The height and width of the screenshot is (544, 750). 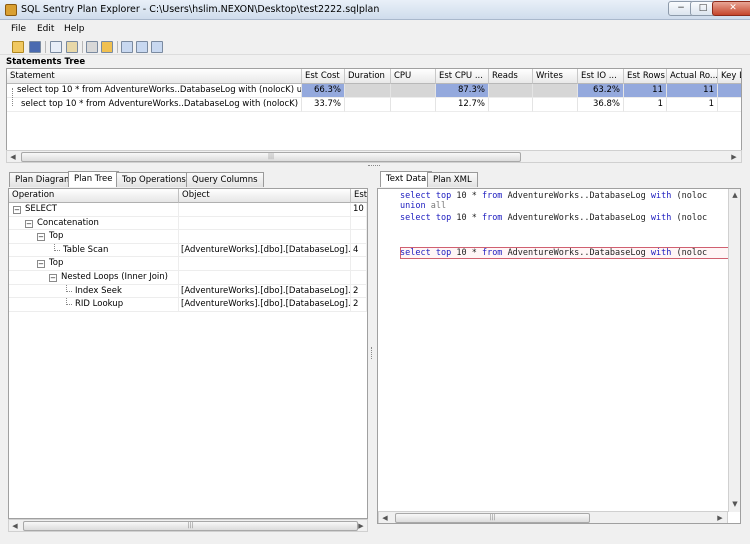 I want to click on cell-est-rows: 11, so click(x=645, y=91).